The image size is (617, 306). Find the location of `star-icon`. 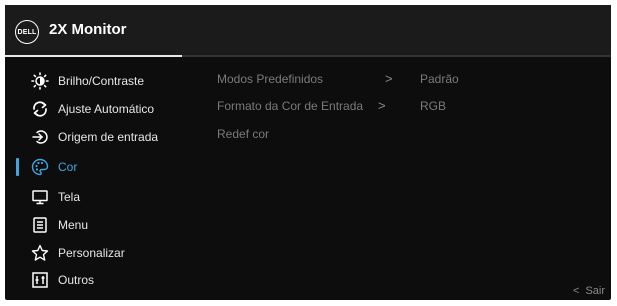

star-icon is located at coordinates (40, 253).